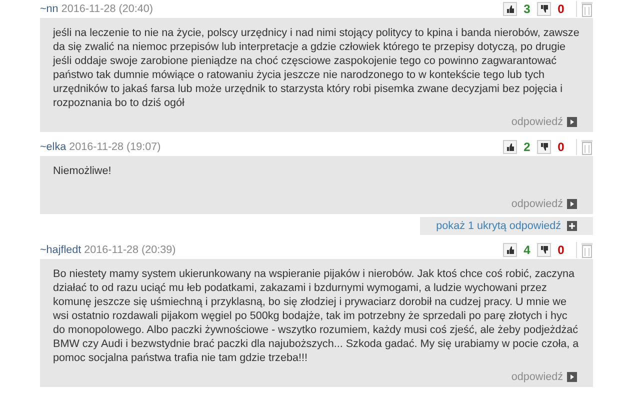 Image resolution: width=625 pixels, height=400 pixels. What do you see at coordinates (115, 147) in the screenshot?
I see `comment-date: 2016-11-28 (19:07)` at bounding box center [115, 147].